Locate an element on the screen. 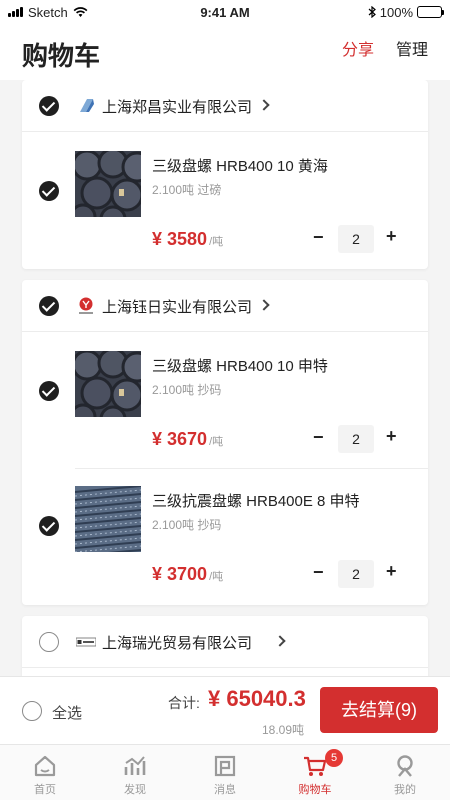  trend-icon is located at coordinates (135, 765).